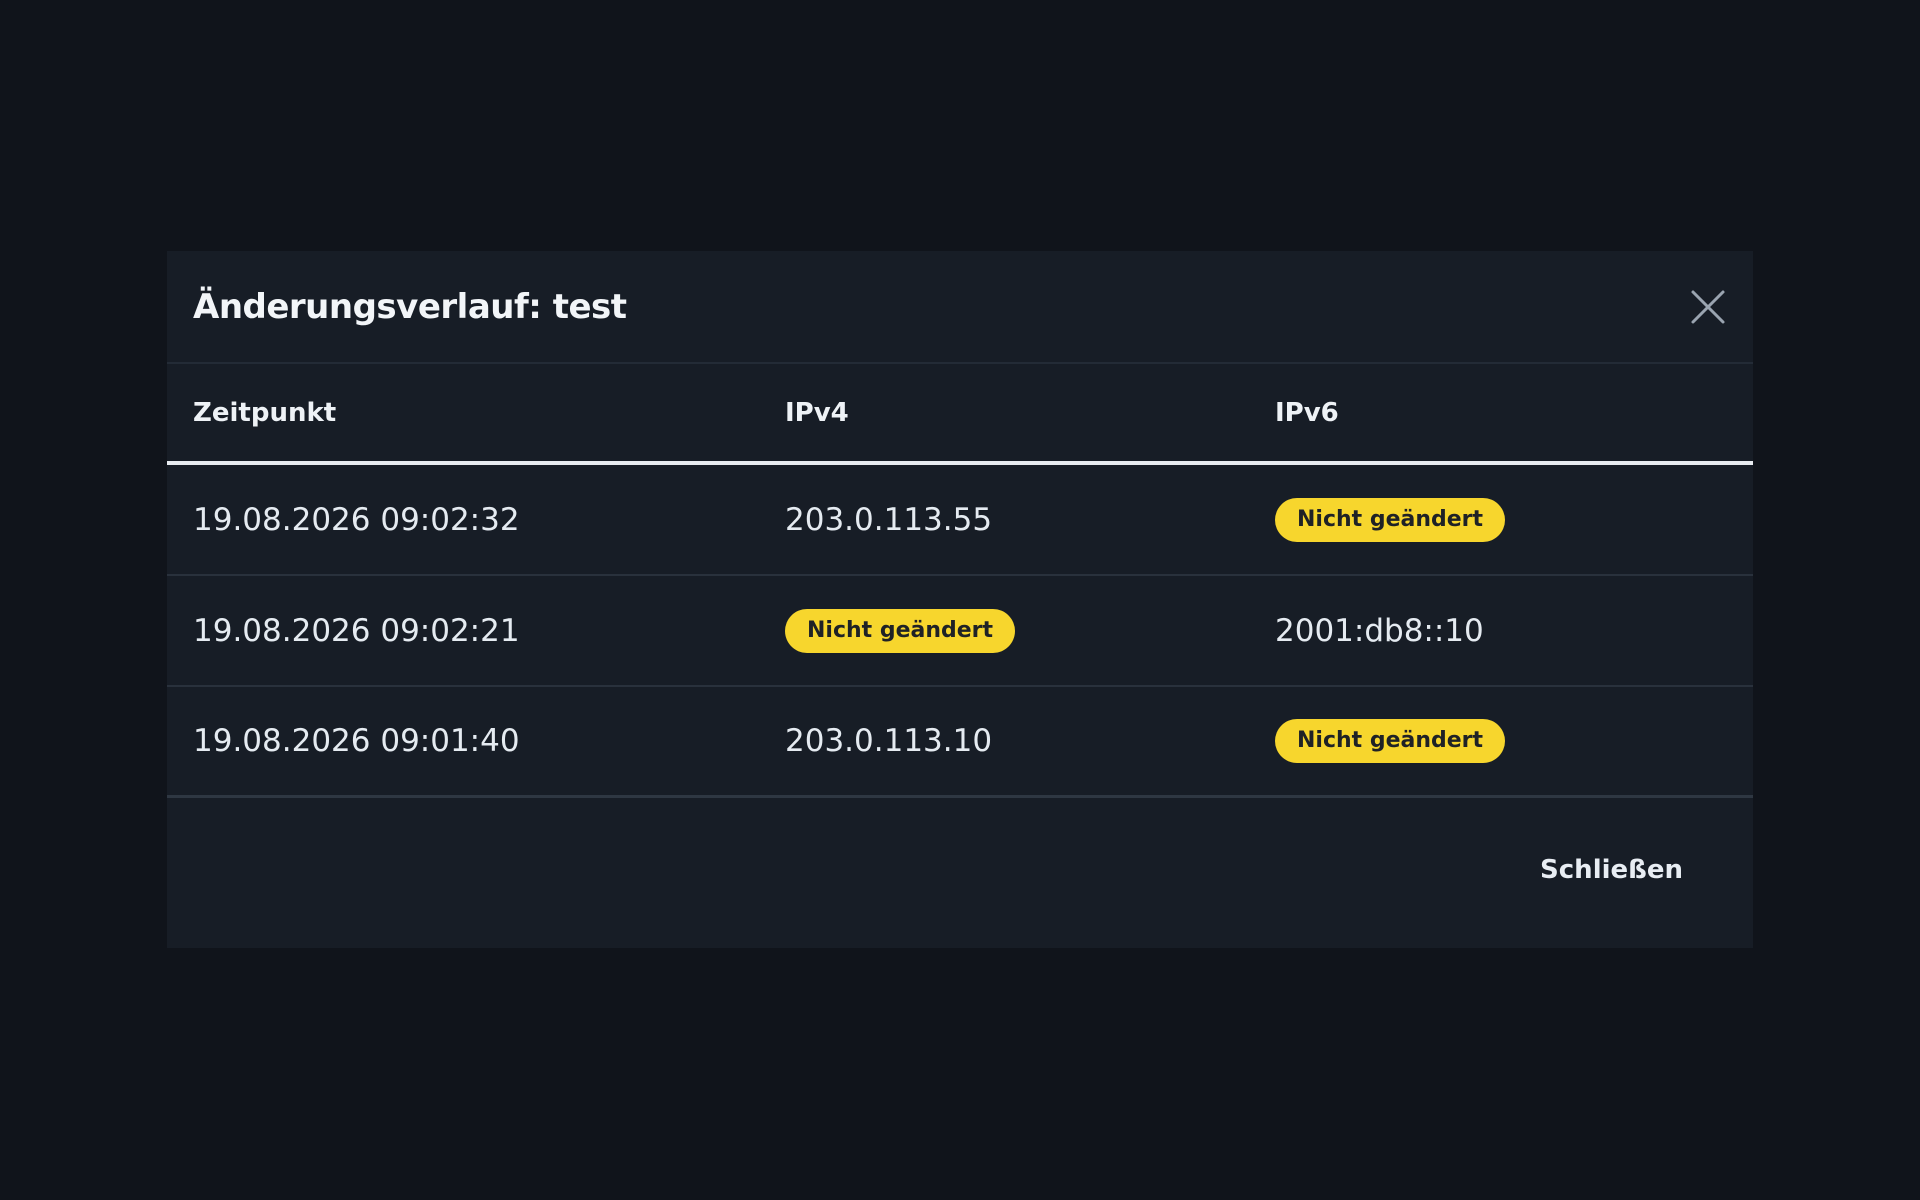  Describe the element at coordinates (817, 412) in the screenshot. I see `header-ipv4: IPv4` at that location.